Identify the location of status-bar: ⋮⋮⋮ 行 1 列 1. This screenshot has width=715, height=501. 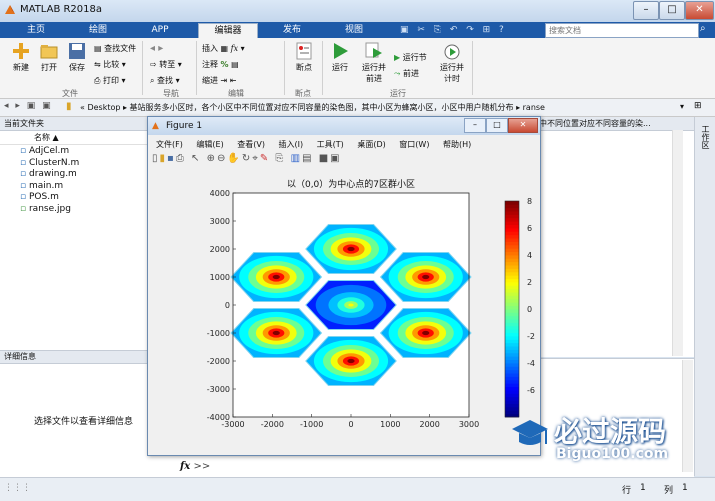
(357, 489).